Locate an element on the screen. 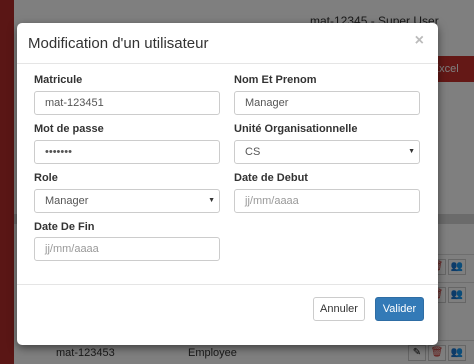 The height and width of the screenshot is (364, 474). modal-header: Modification d'un utilisateur × is located at coordinates (227, 43).